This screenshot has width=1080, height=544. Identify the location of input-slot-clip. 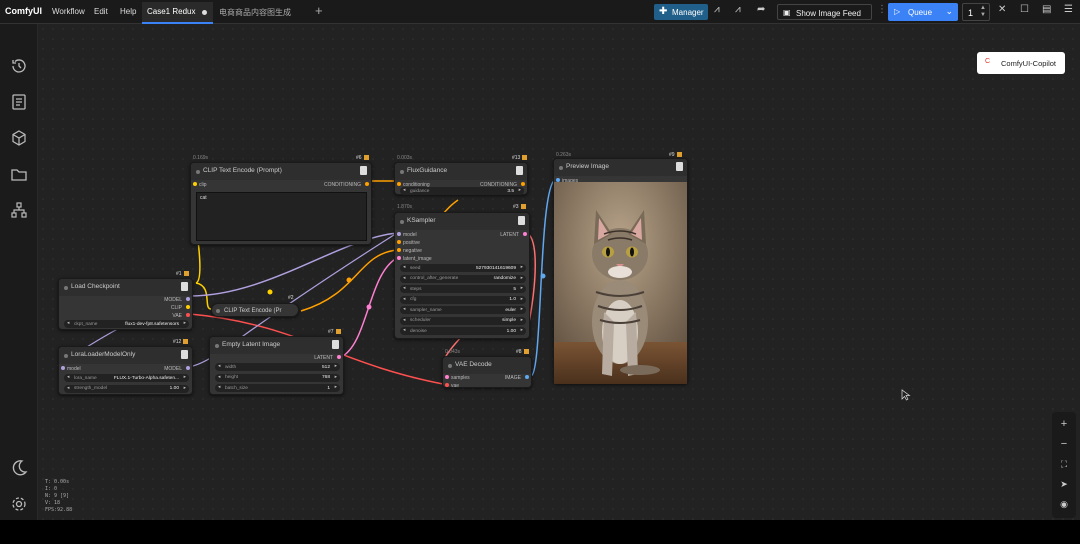
(195, 184).